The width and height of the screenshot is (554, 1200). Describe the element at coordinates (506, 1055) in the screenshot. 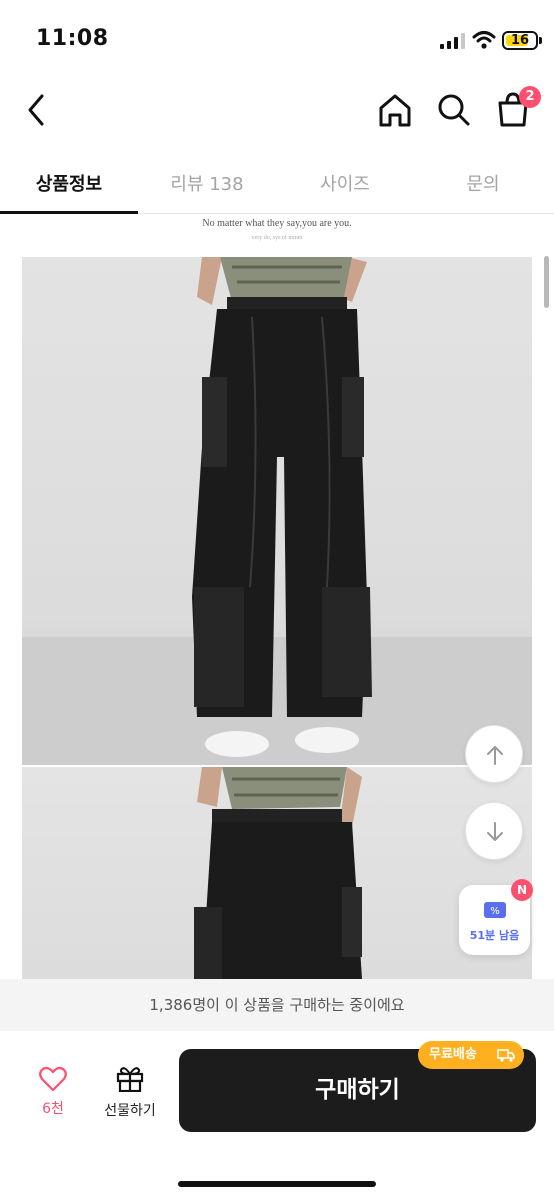

I see `truck-icon` at that location.